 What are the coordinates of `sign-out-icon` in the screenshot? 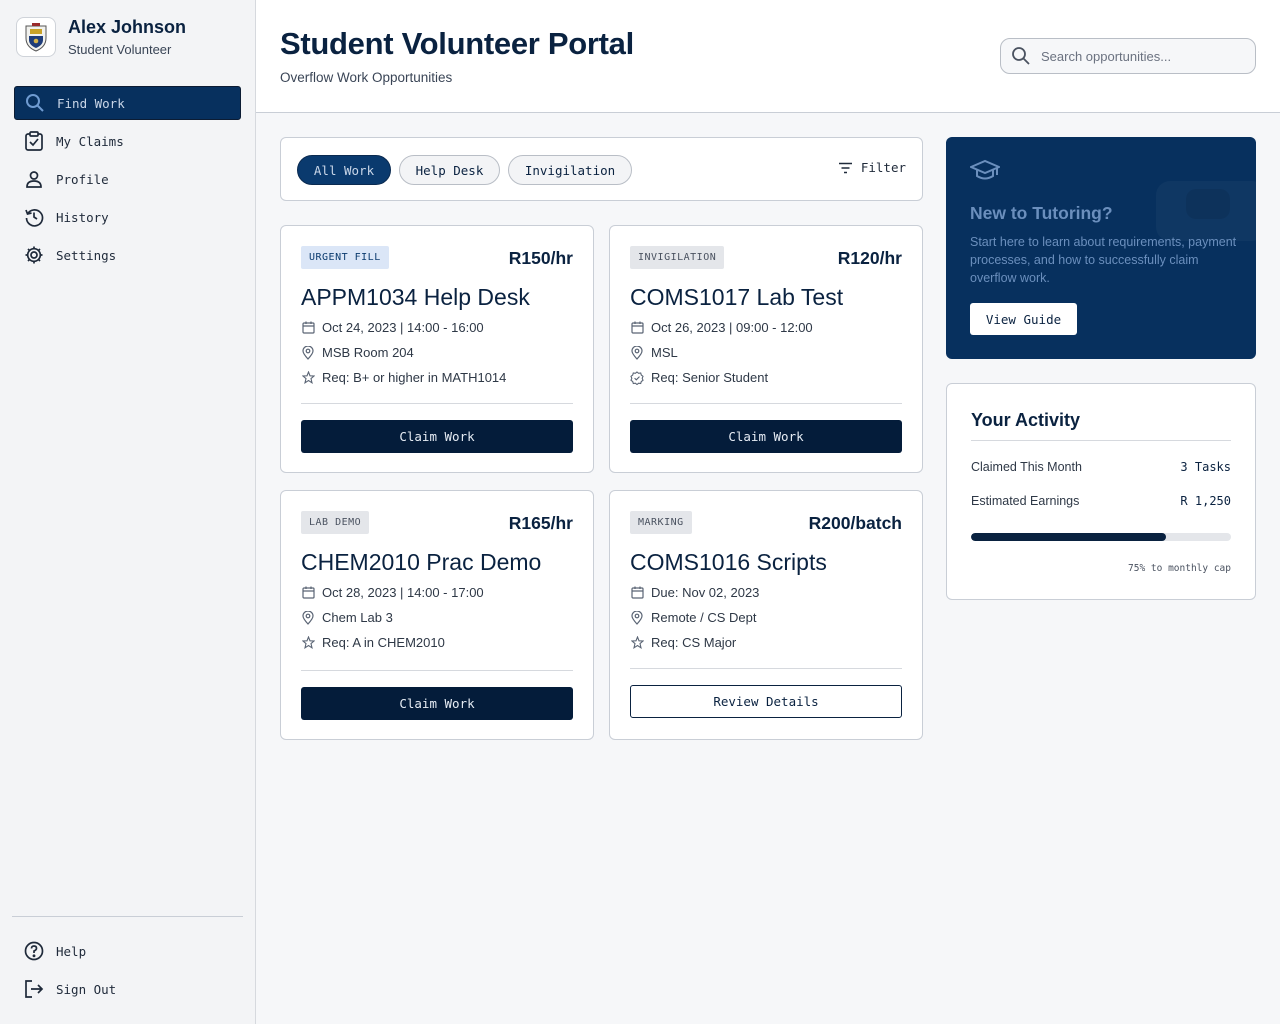 It's located at (34, 989).